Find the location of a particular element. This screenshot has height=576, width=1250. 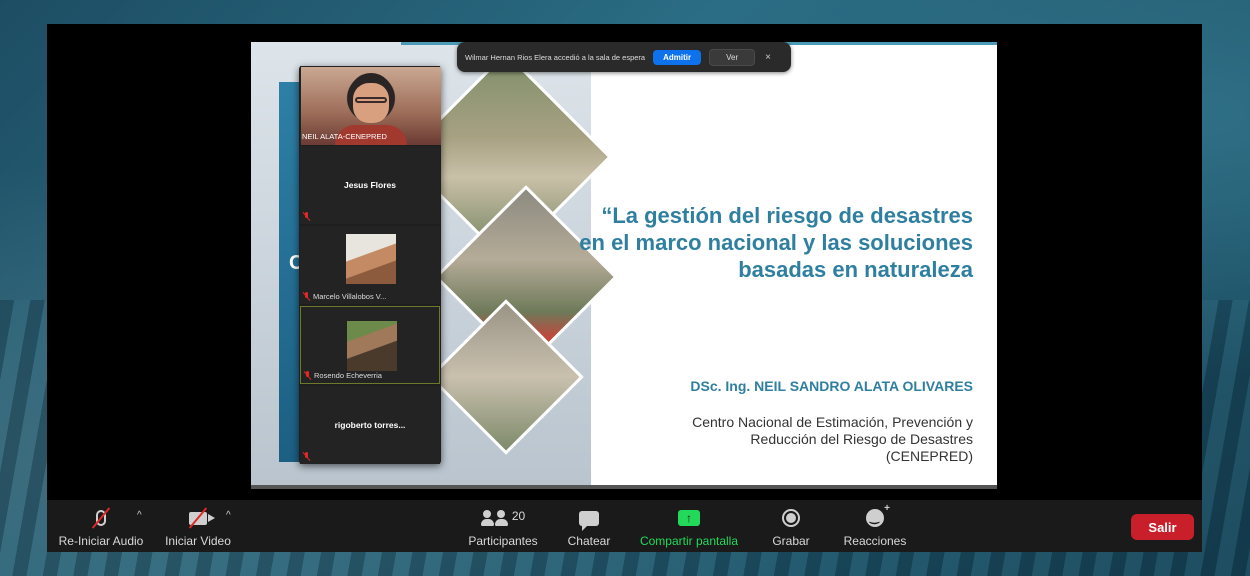

plus-icon: + is located at coordinates (887, 508).